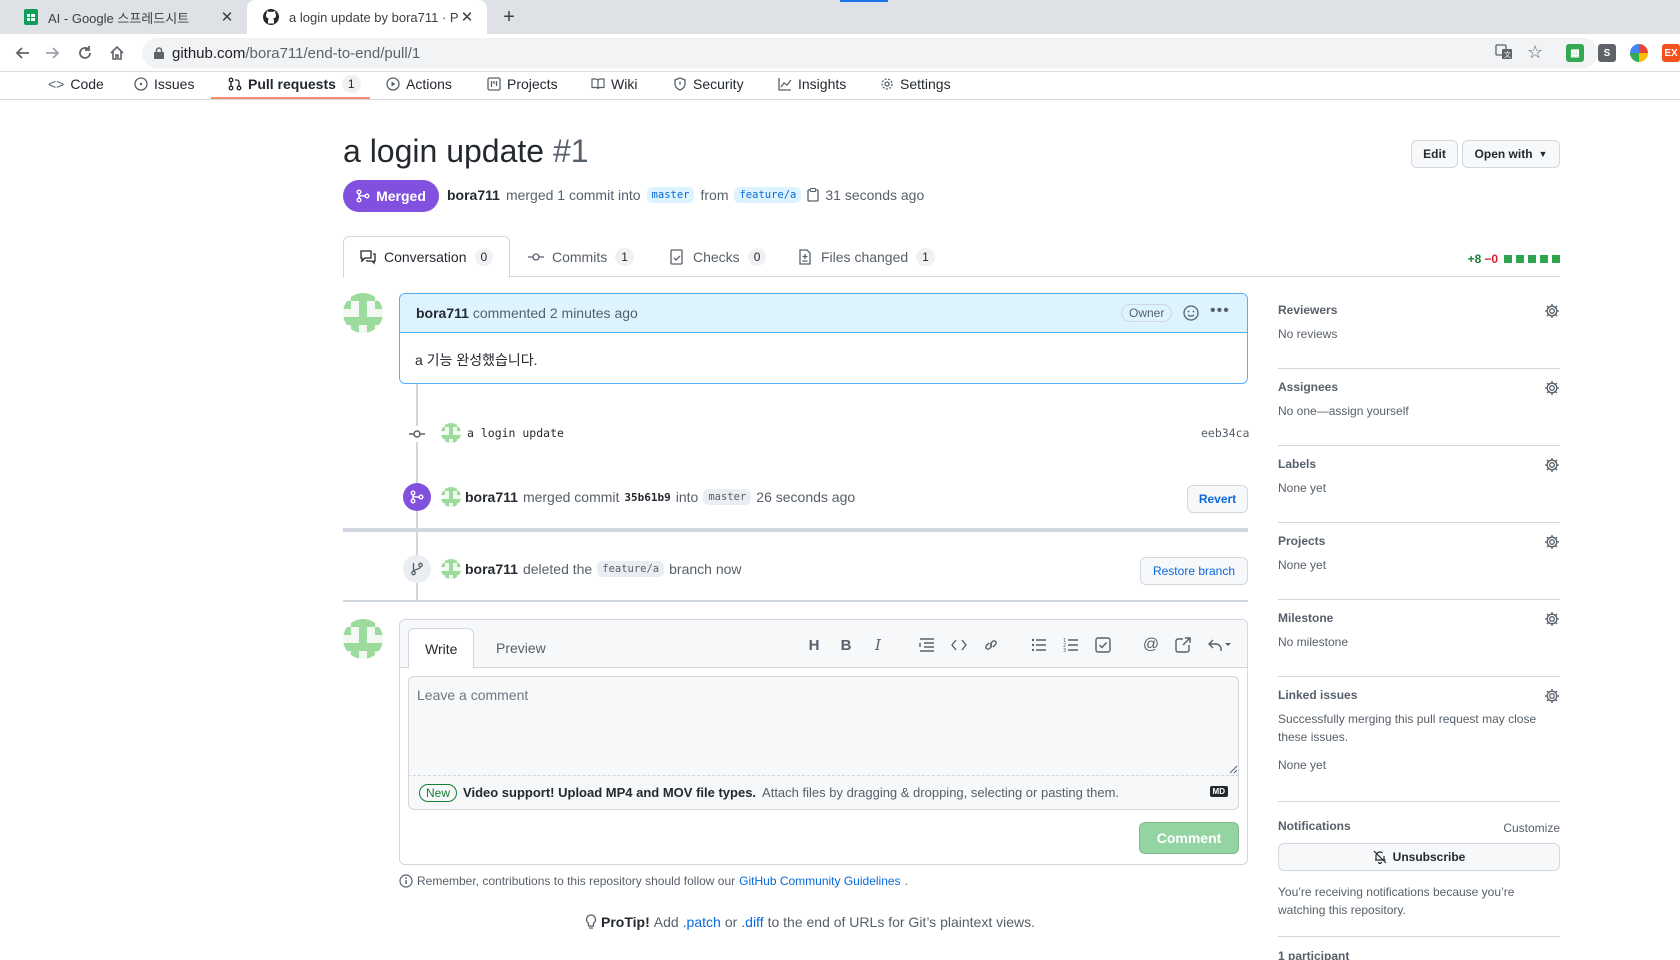 The height and width of the screenshot is (960, 1680). What do you see at coordinates (1220, 311) in the screenshot?
I see `kebab-menu-icon: •••` at bounding box center [1220, 311].